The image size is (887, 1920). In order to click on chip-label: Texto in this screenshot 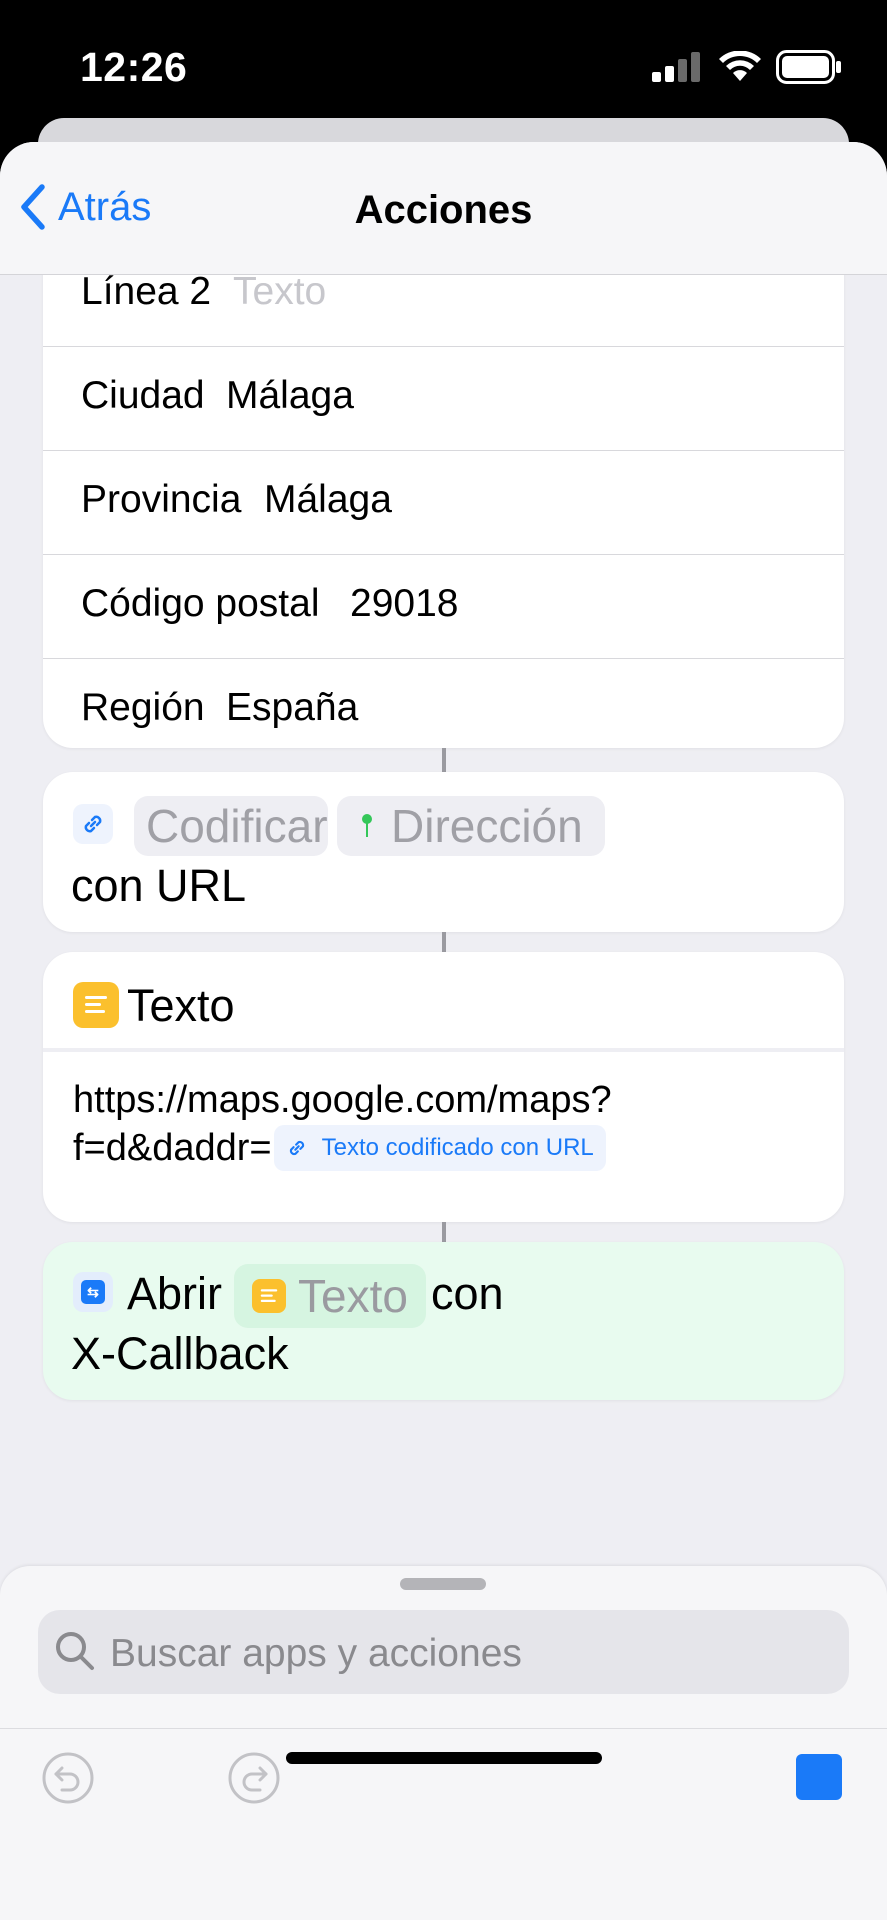, I will do `click(353, 1296)`.